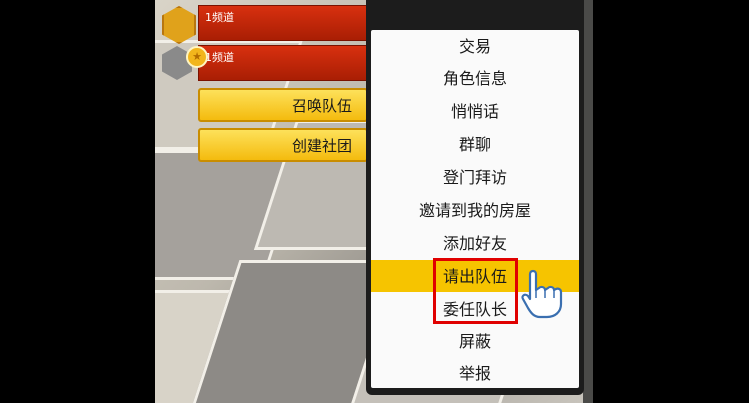 The width and height of the screenshot is (749, 403). I want to click on annotation-box, so click(475, 291).